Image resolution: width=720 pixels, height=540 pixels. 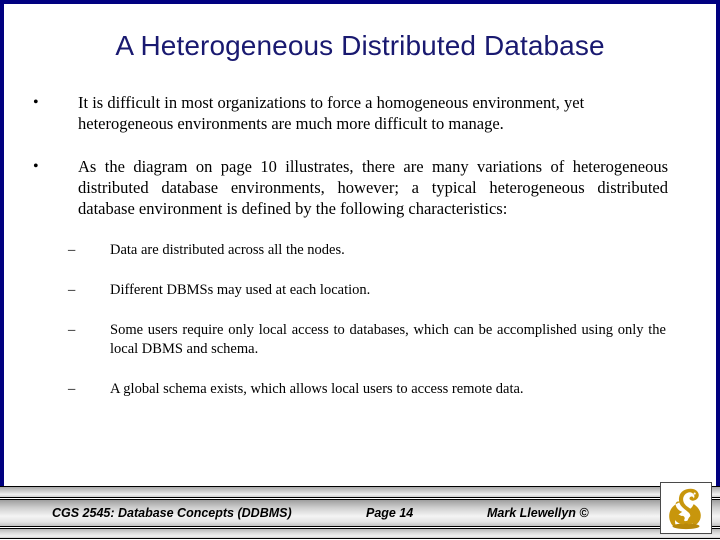 I want to click on page-title: A Heterogeneous Distributed Database, so click(x=360, y=45).